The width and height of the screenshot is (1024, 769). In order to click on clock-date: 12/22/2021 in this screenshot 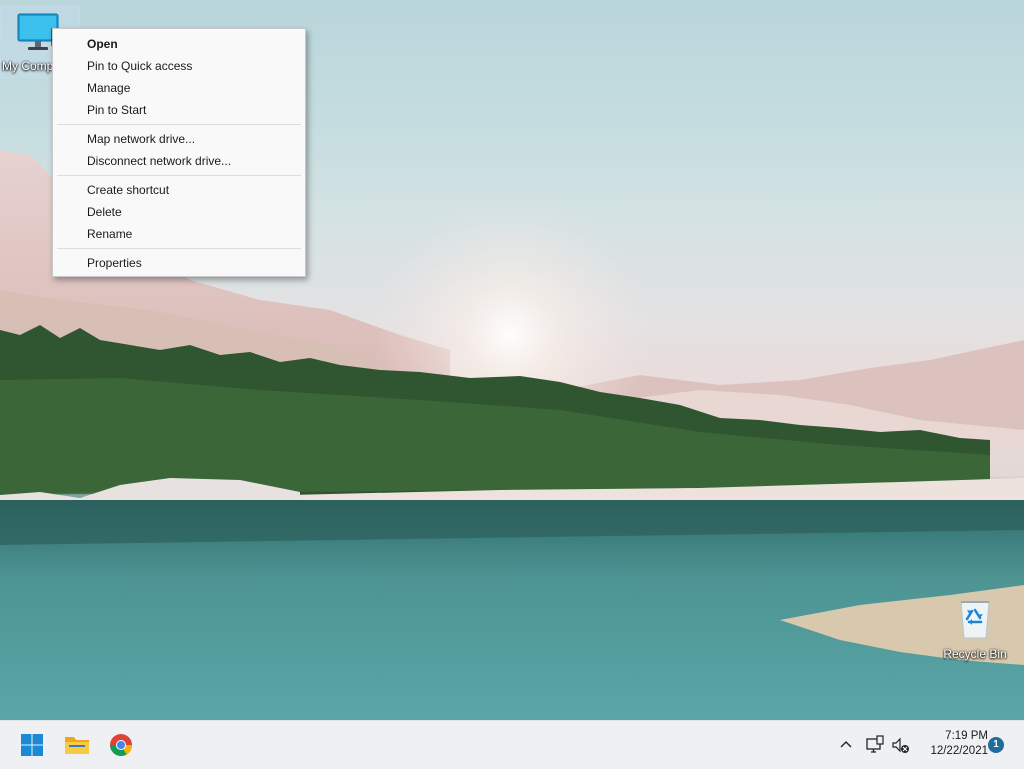, I will do `click(959, 751)`.